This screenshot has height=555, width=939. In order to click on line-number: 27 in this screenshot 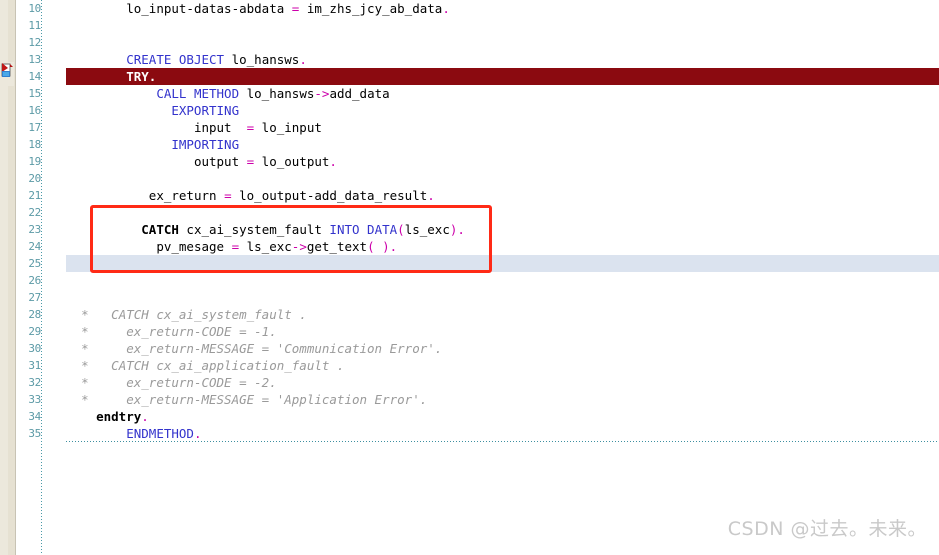, I will do `click(34, 297)`.